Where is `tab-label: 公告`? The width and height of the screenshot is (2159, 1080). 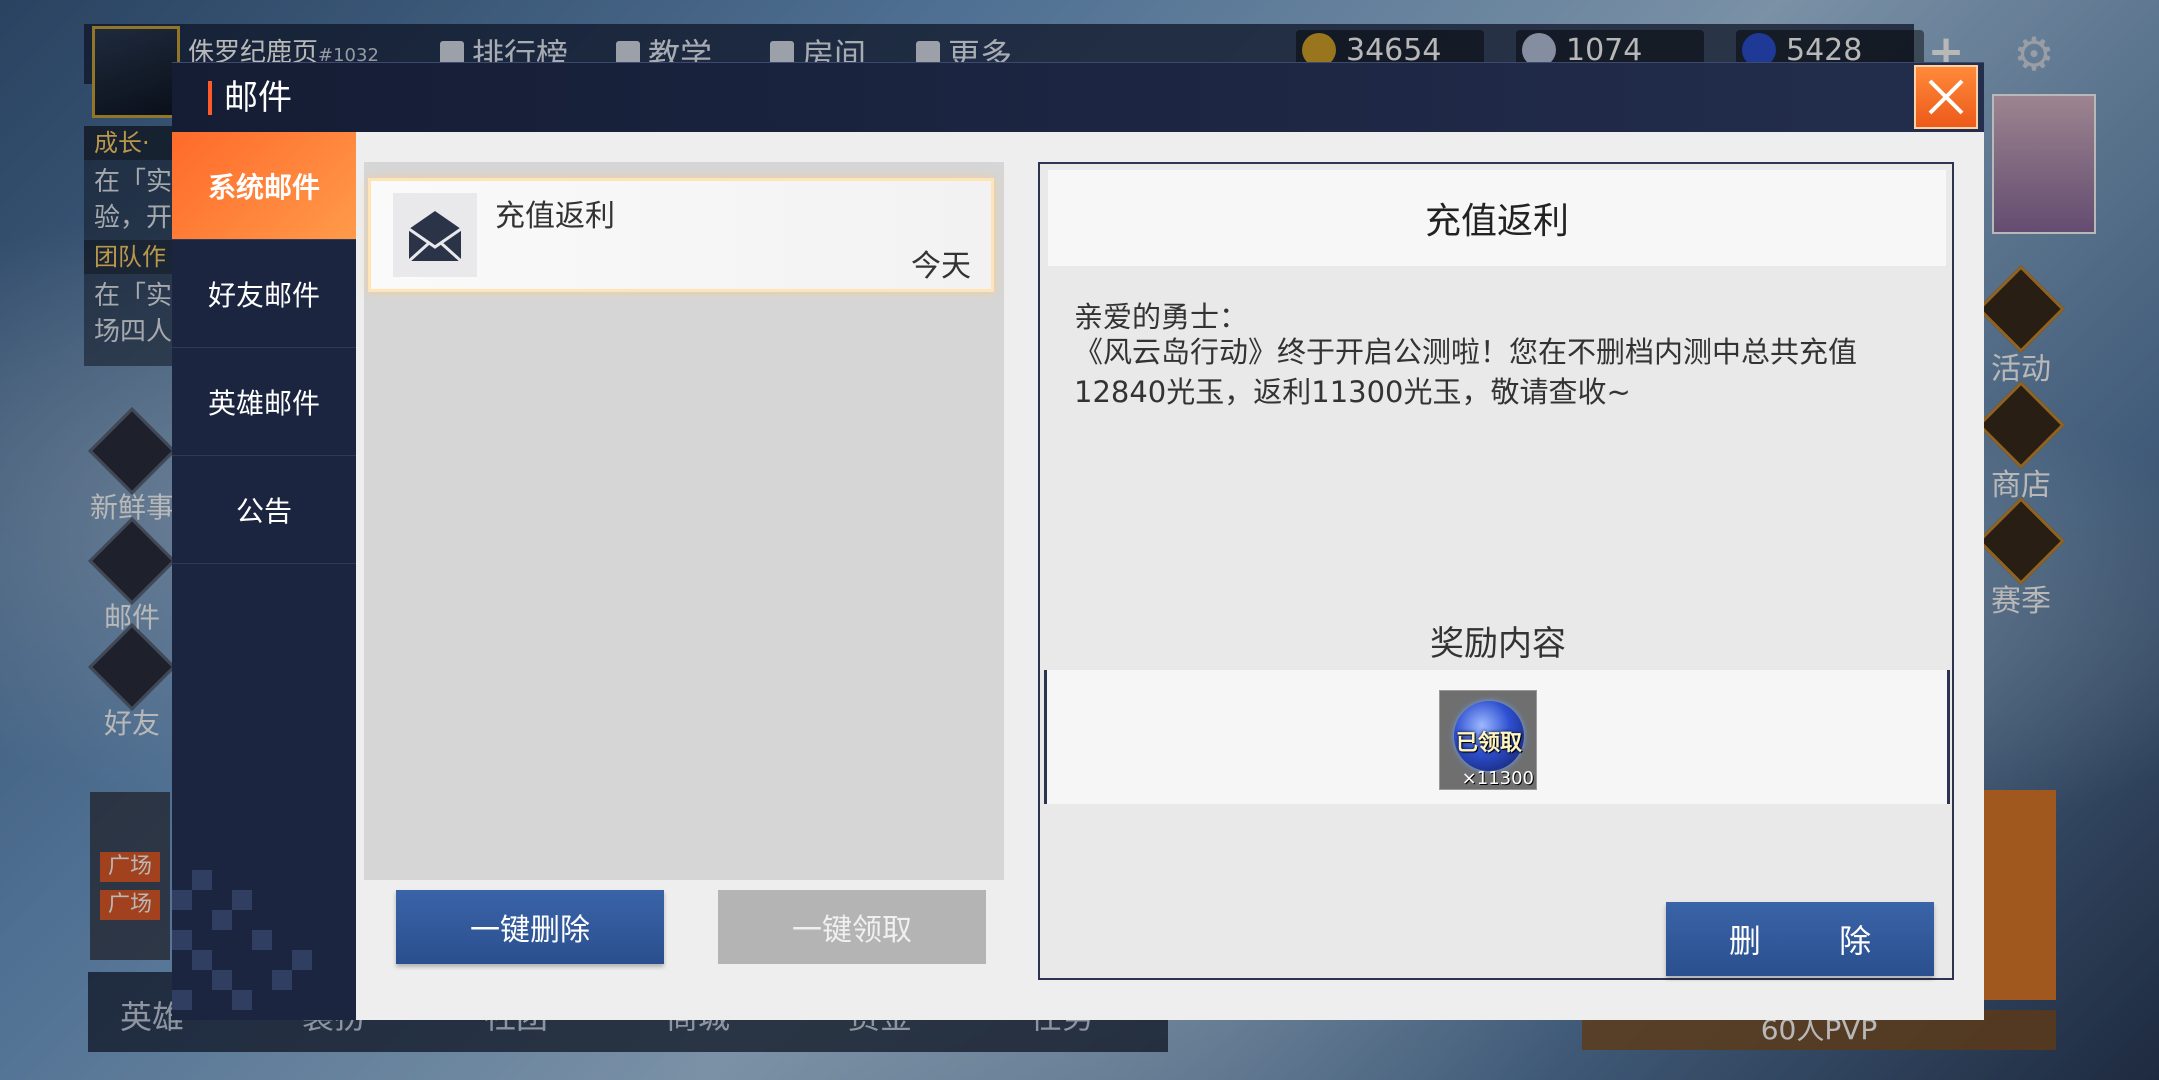
tab-label: 公告 is located at coordinates (263, 511).